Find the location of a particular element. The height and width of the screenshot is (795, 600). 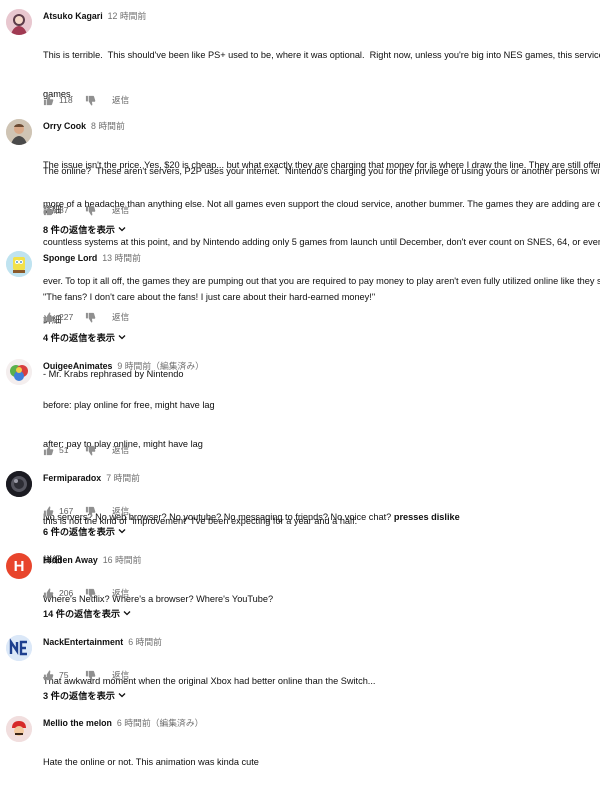

view-replies-label: 4 件の返信を表示 is located at coordinates (79, 338).